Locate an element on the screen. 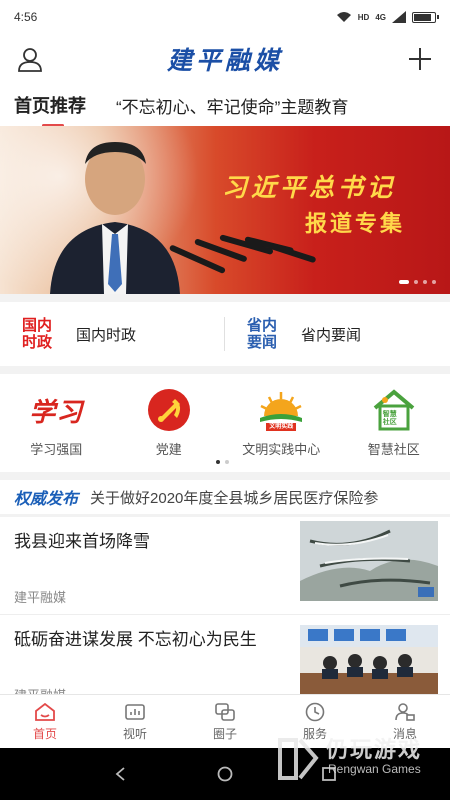 The height and width of the screenshot is (800, 450). nav-label: 圈子 is located at coordinates (224, 733).